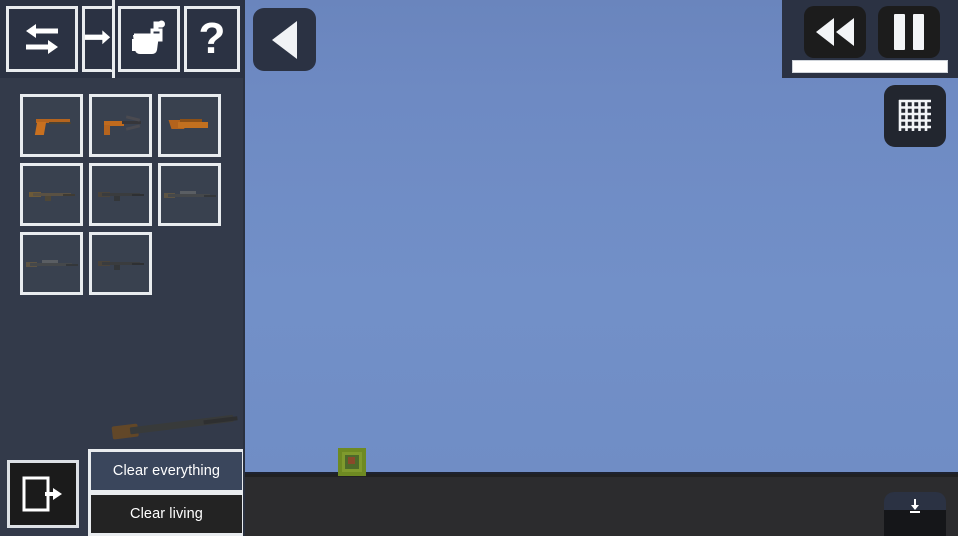 Image resolution: width=958 pixels, height=536 pixels. Describe the element at coordinates (166, 471) in the screenshot. I see `clear-everything-item: Clear everything` at that location.